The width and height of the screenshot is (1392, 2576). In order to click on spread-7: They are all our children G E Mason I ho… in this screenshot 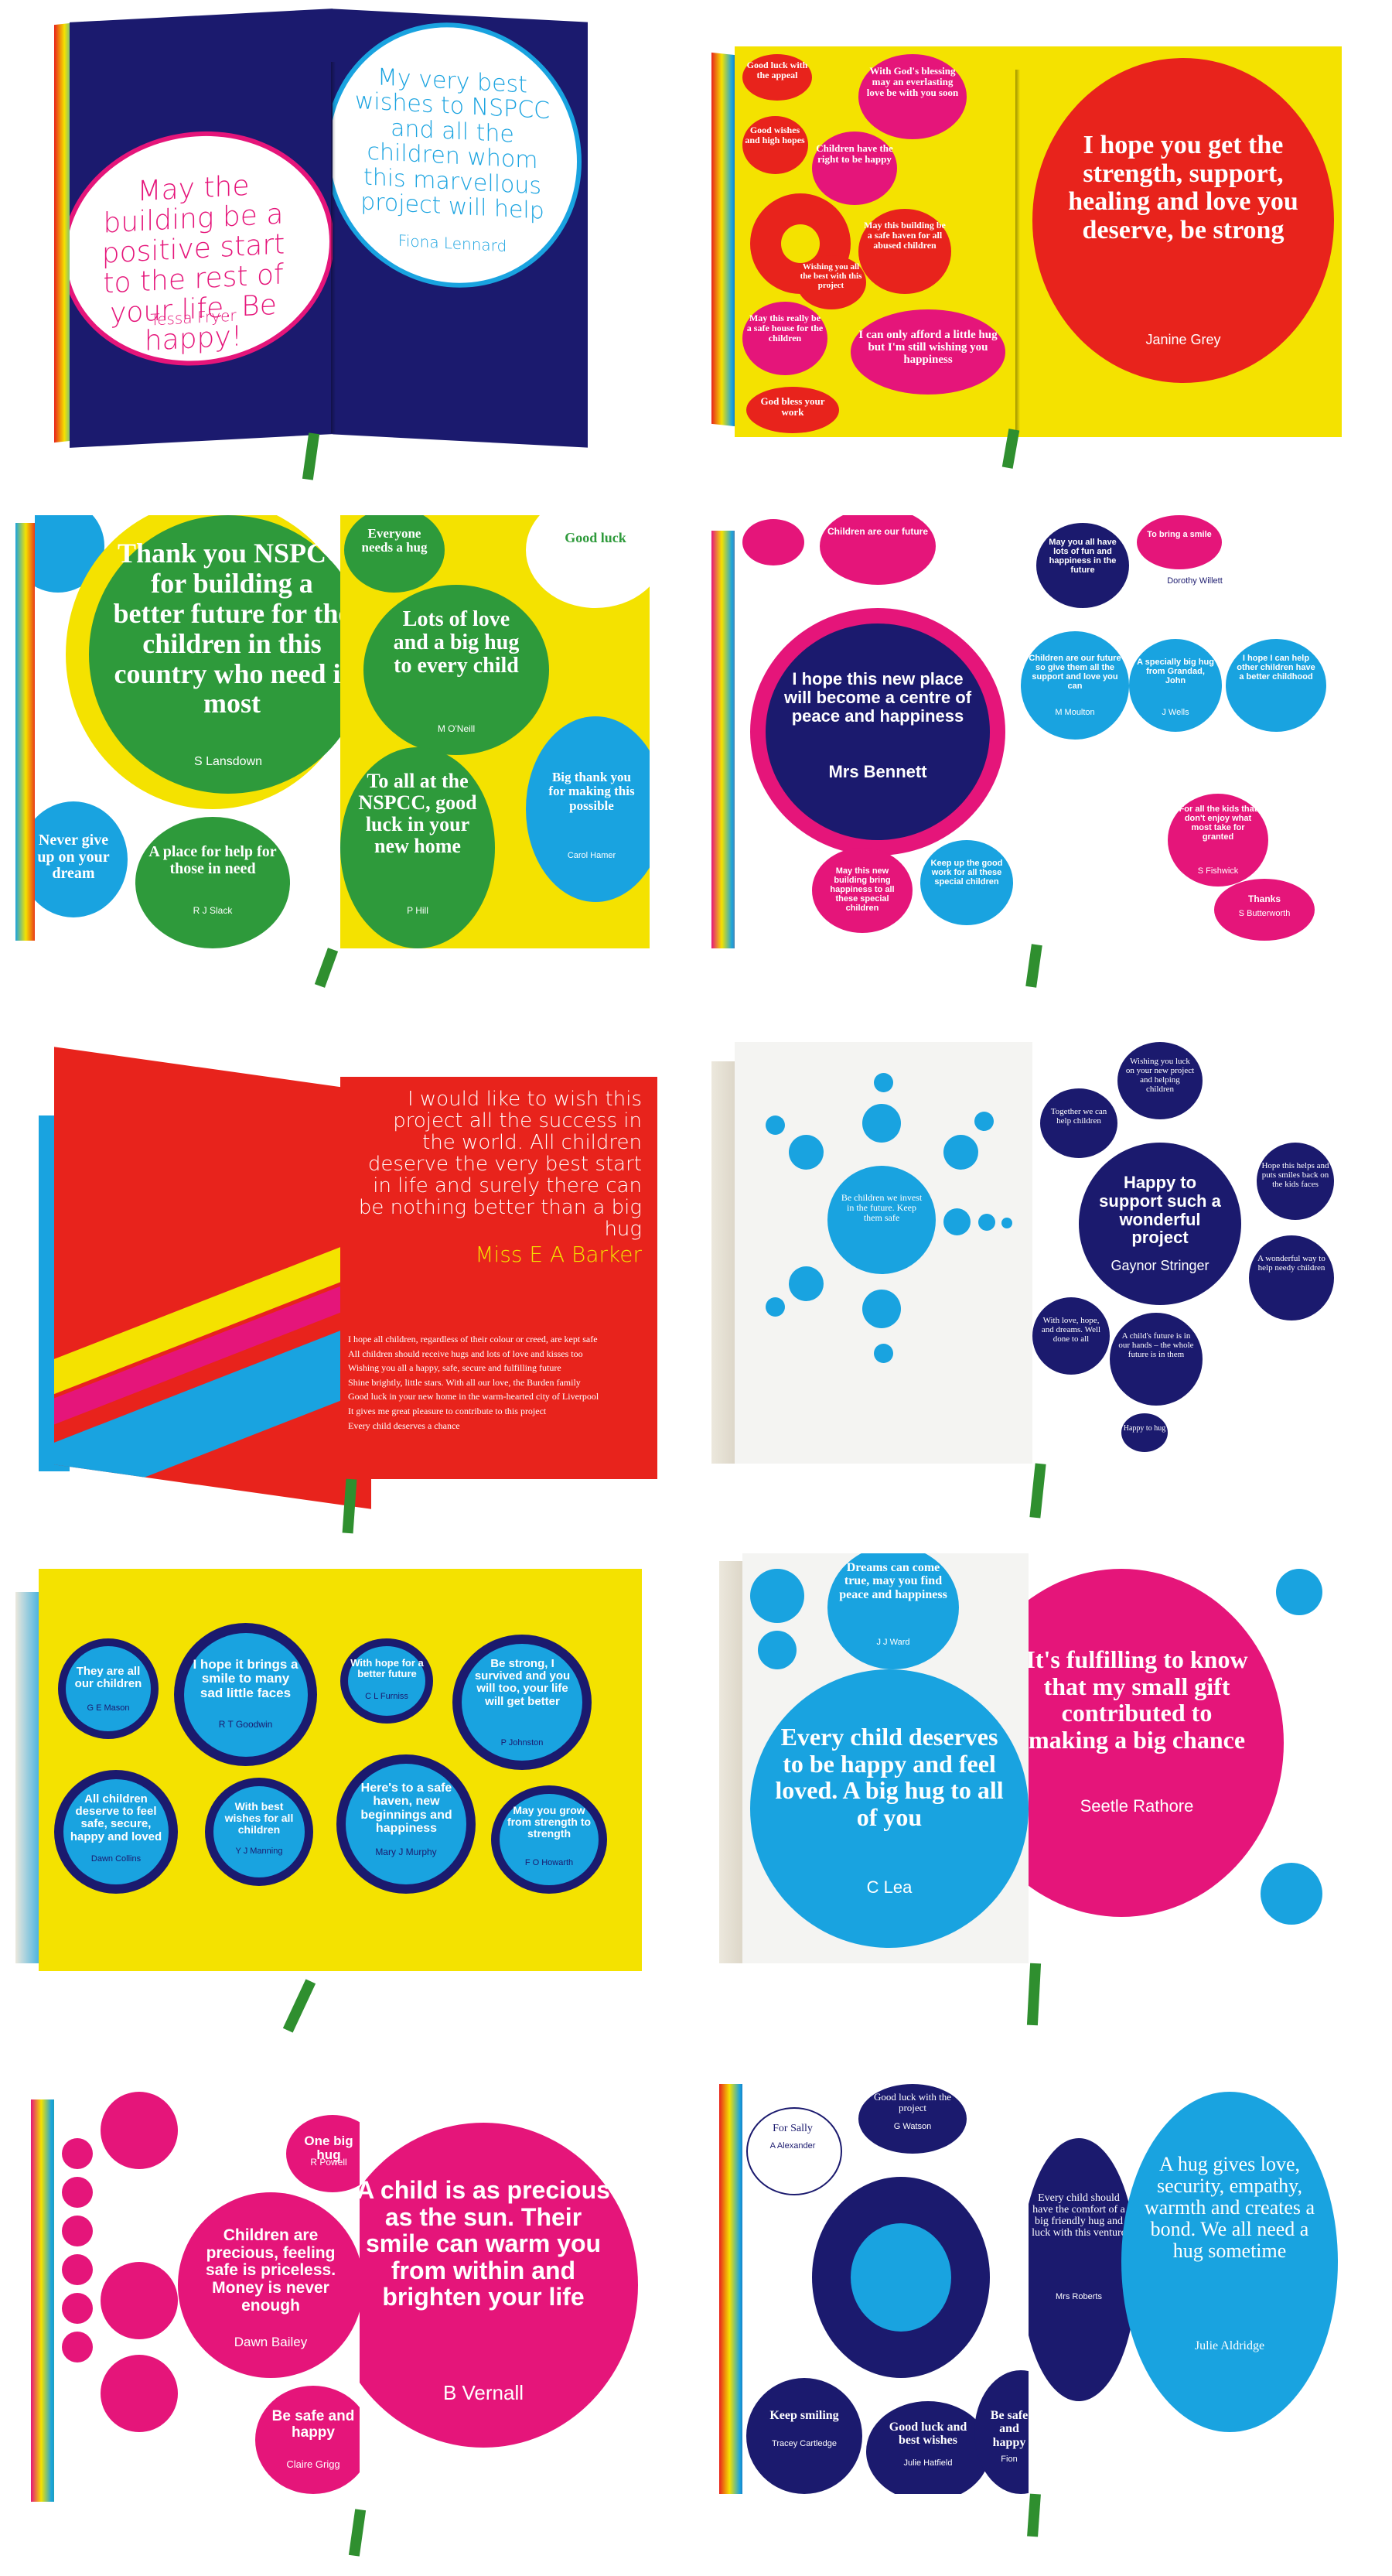, I will do `click(348, 1803)`.